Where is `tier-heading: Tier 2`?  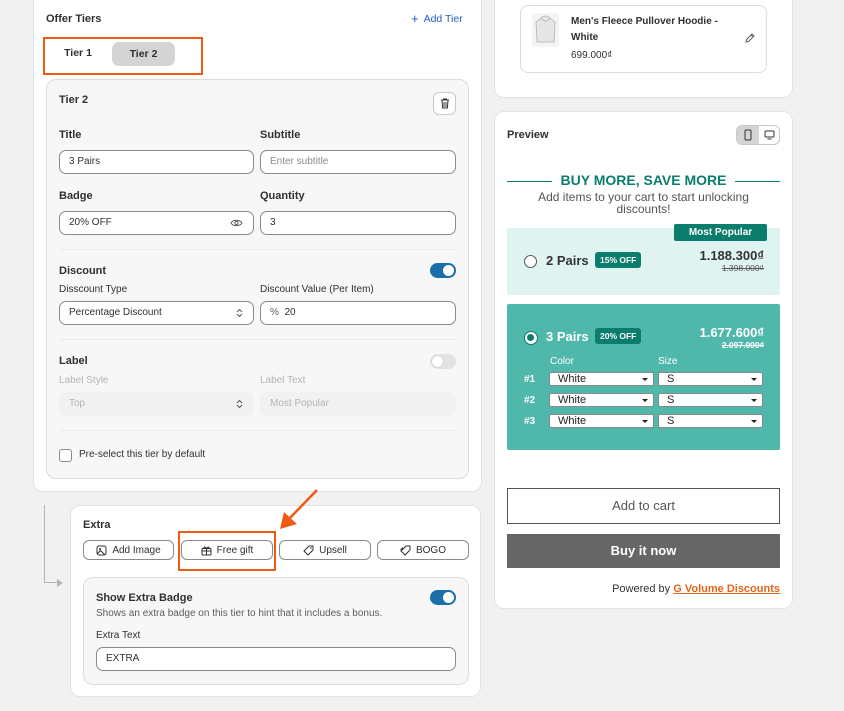 tier-heading: Tier 2 is located at coordinates (74, 100).